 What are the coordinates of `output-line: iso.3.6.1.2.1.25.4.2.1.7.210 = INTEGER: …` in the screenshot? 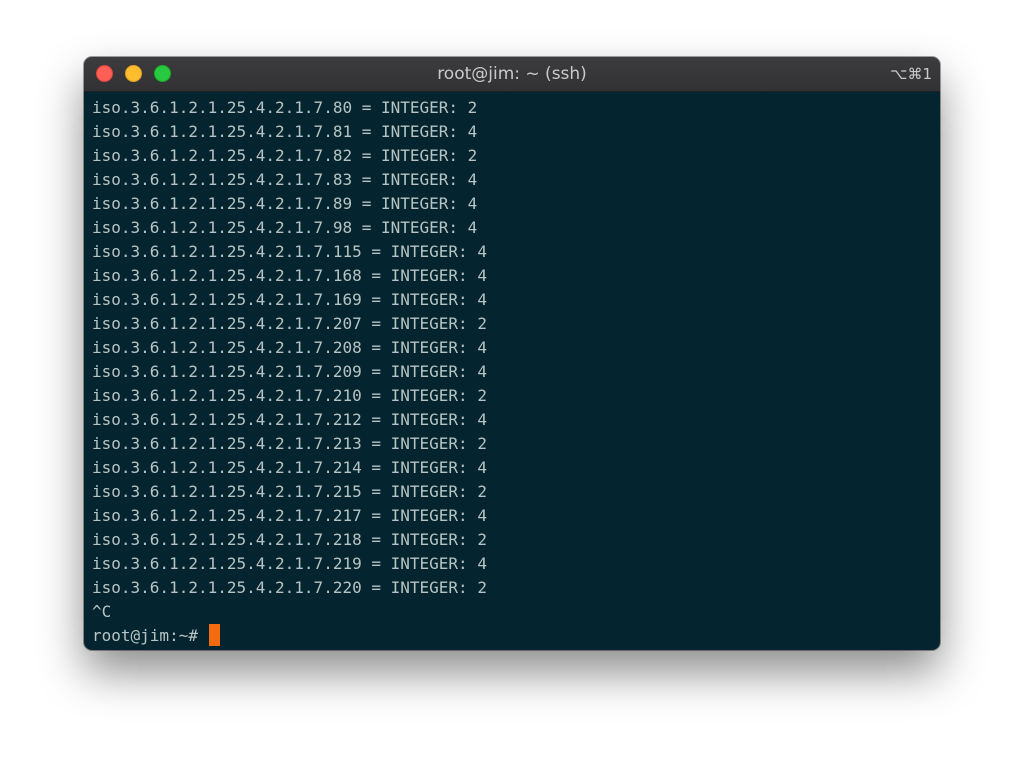 It's located at (289, 395).